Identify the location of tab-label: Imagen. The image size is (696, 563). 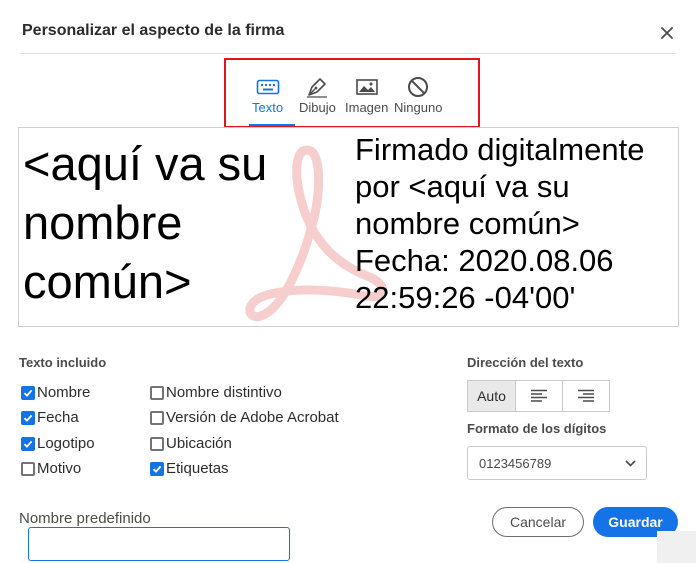
(367, 107).